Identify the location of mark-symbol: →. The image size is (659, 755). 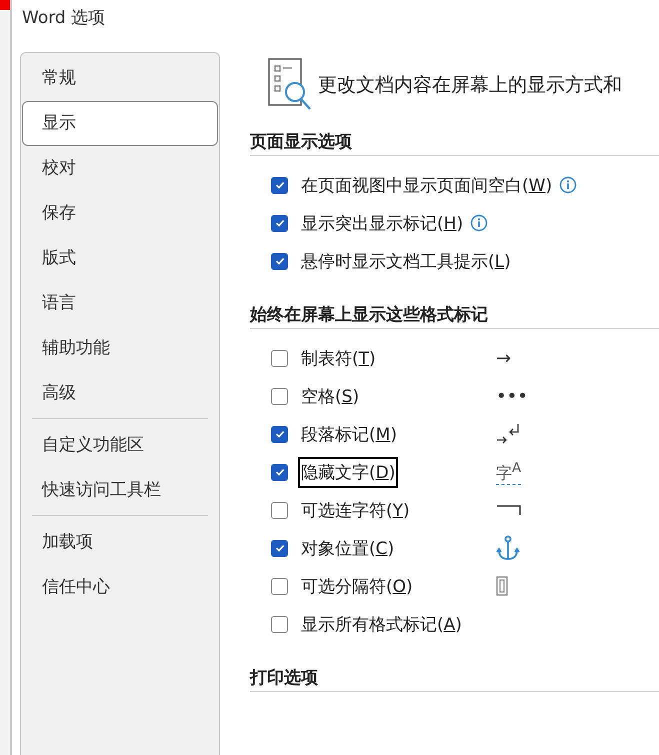
(504, 358).